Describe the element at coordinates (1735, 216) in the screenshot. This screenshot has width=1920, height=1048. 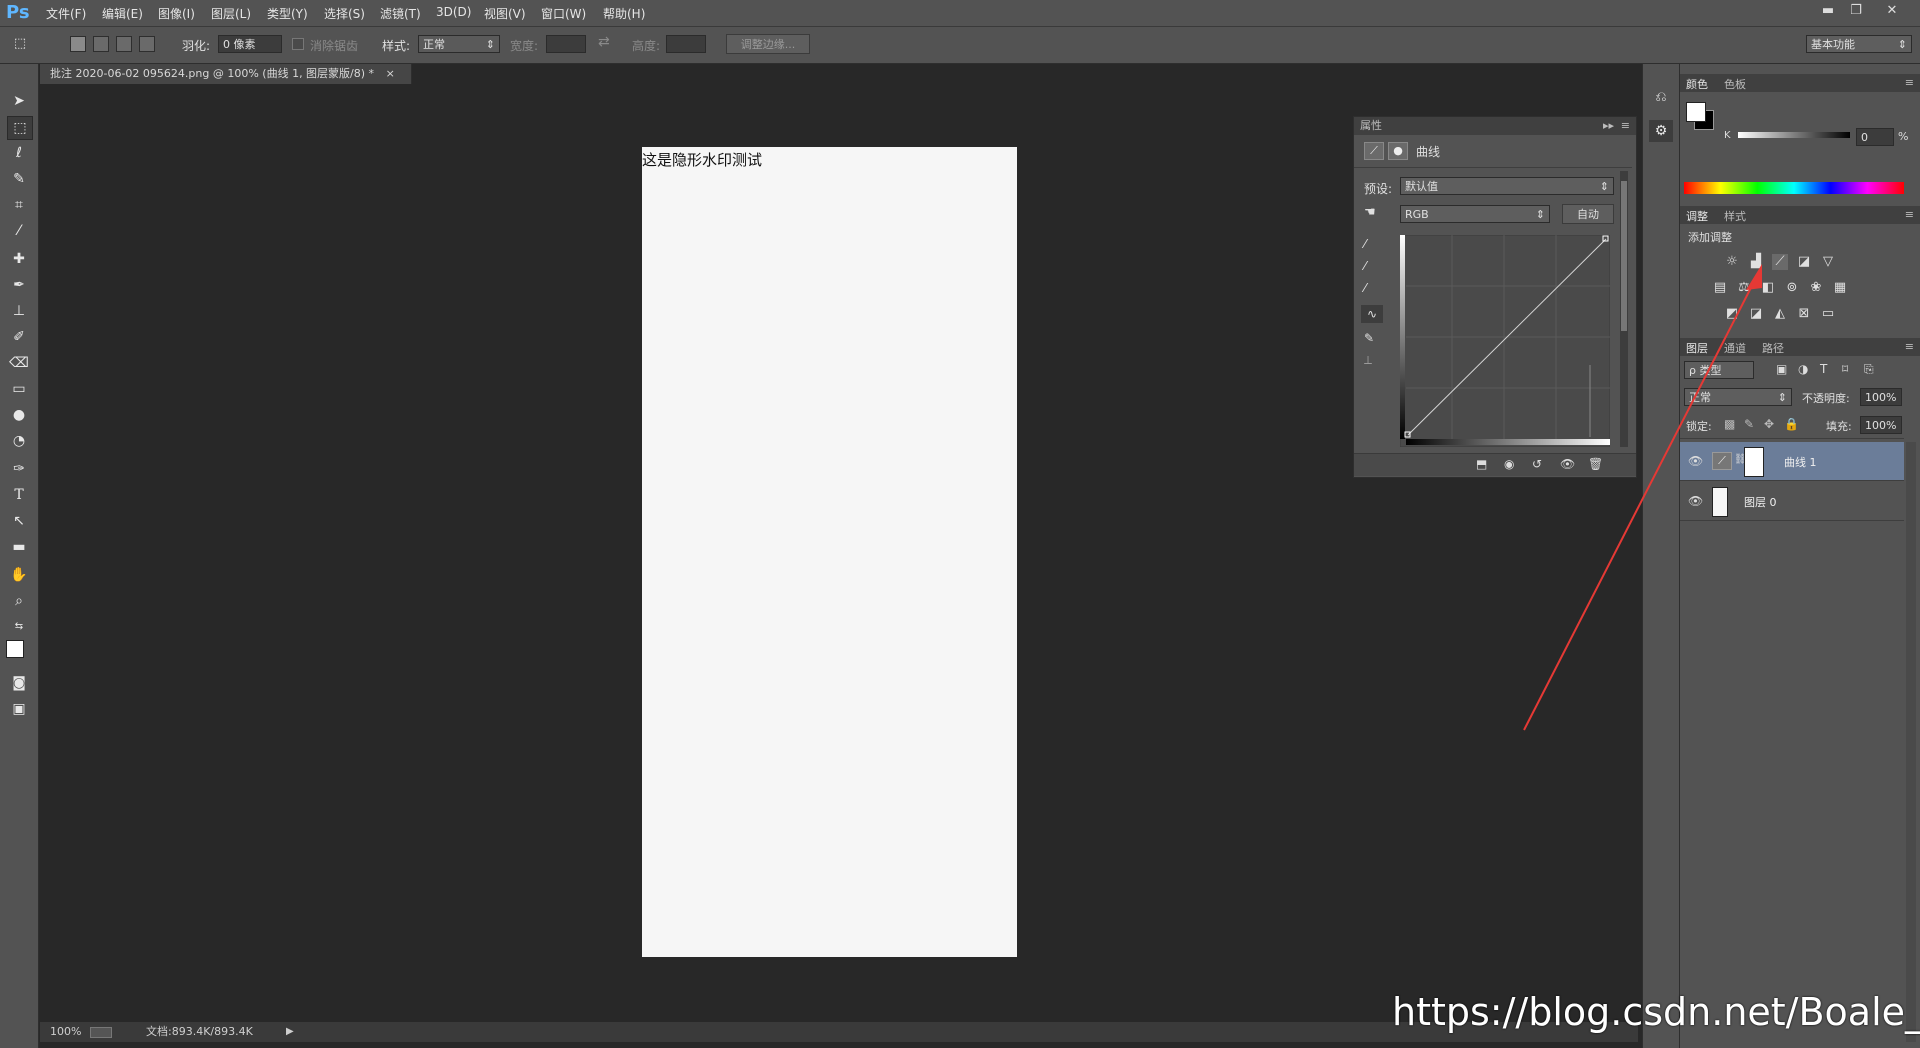
I see `tab-styles: 样式` at that location.